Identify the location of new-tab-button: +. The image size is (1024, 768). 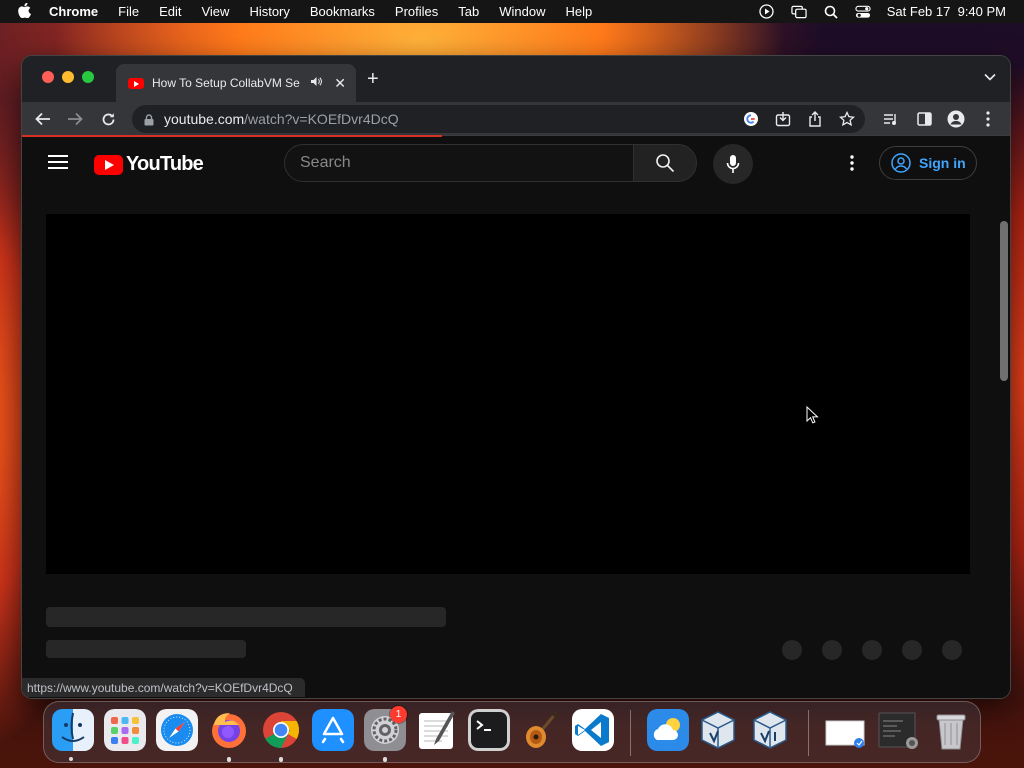
(373, 79).